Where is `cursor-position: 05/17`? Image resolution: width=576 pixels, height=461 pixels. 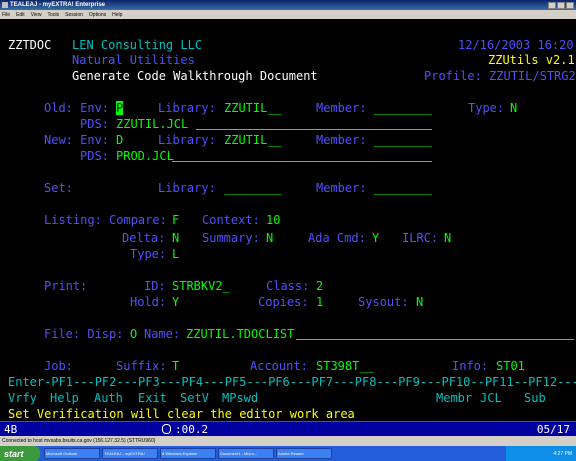
cursor-position: 05/17 is located at coordinates (553, 429).